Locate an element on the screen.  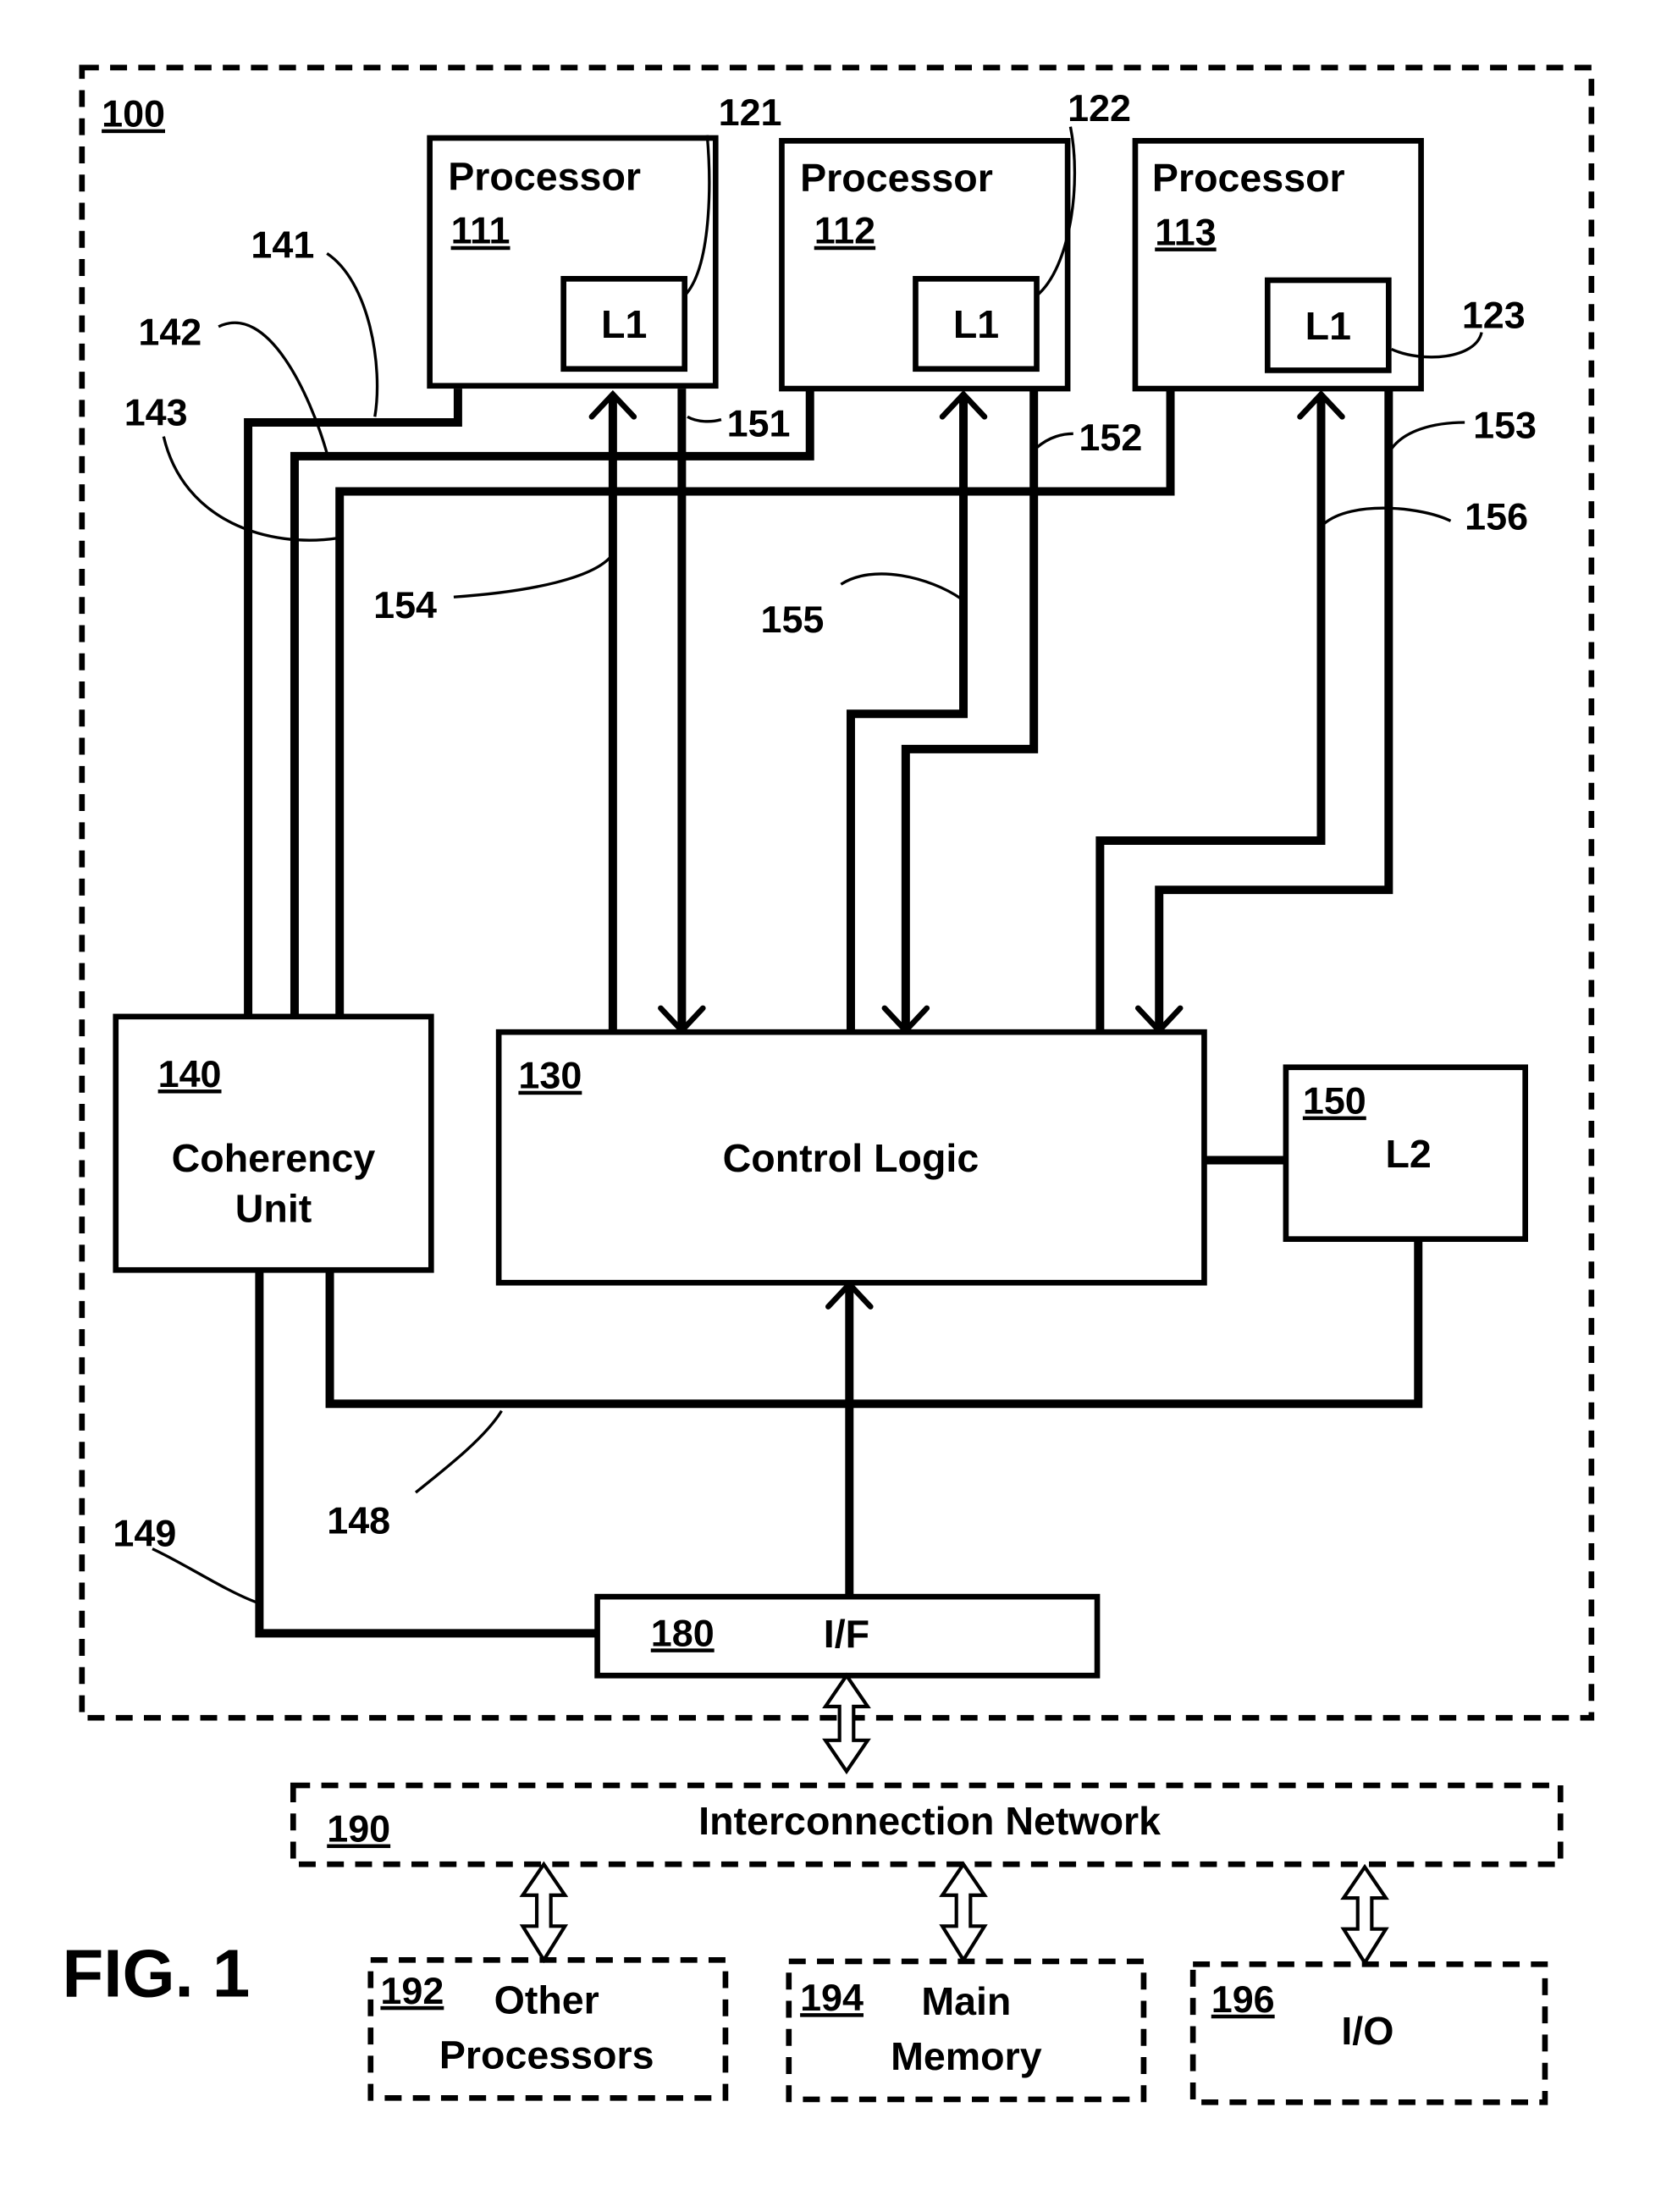
interface-180: 180 I/F is located at coordinates (847, 1636).